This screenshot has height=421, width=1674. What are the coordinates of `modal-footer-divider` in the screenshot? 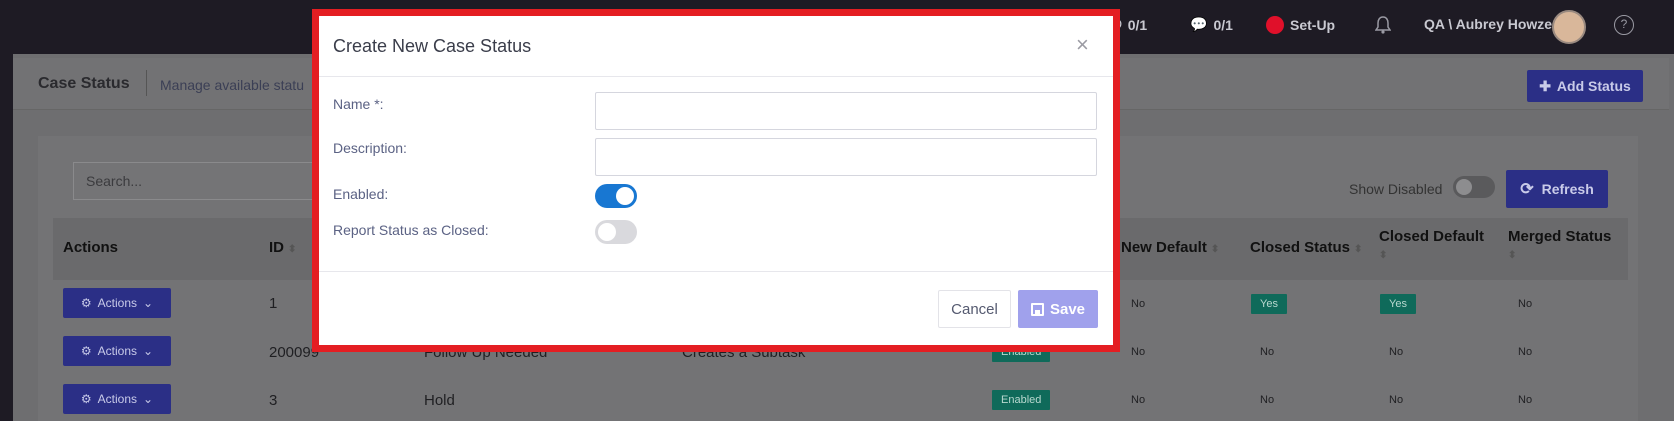 It's located at (716, 271).